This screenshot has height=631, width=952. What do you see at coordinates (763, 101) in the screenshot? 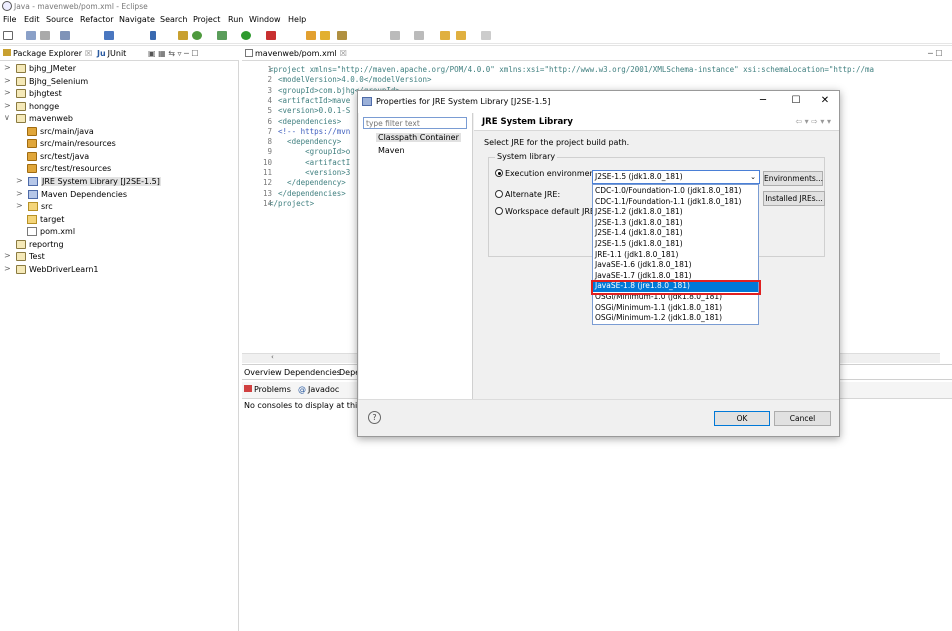
I see `minimize-button: ─` at bounding box center [763, 101].